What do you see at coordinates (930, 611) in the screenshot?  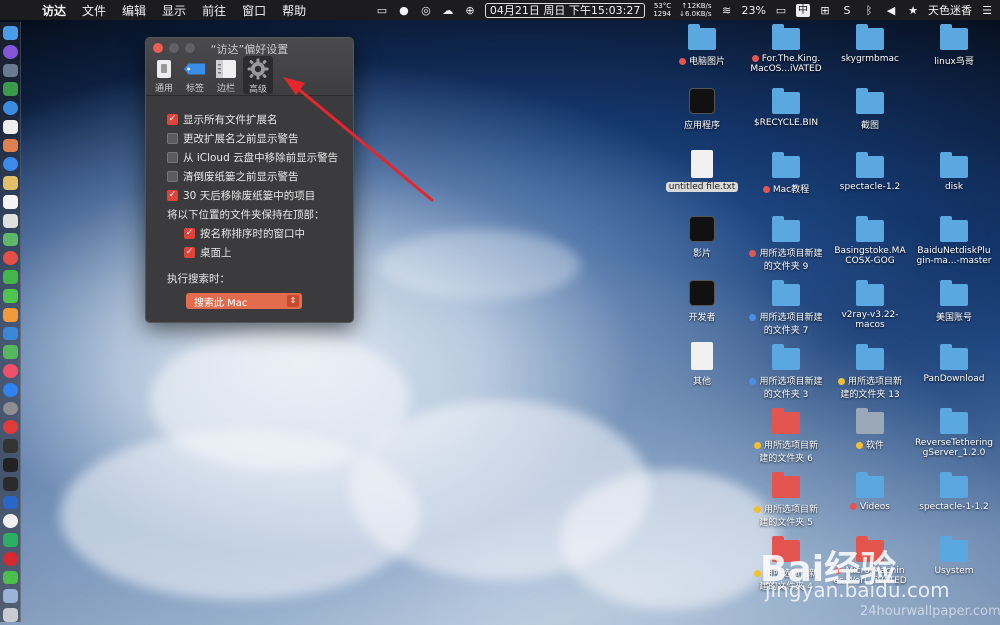 I see `wallpaper-credit: 24hourwallpaper.com` at bounding box center [930, 611].